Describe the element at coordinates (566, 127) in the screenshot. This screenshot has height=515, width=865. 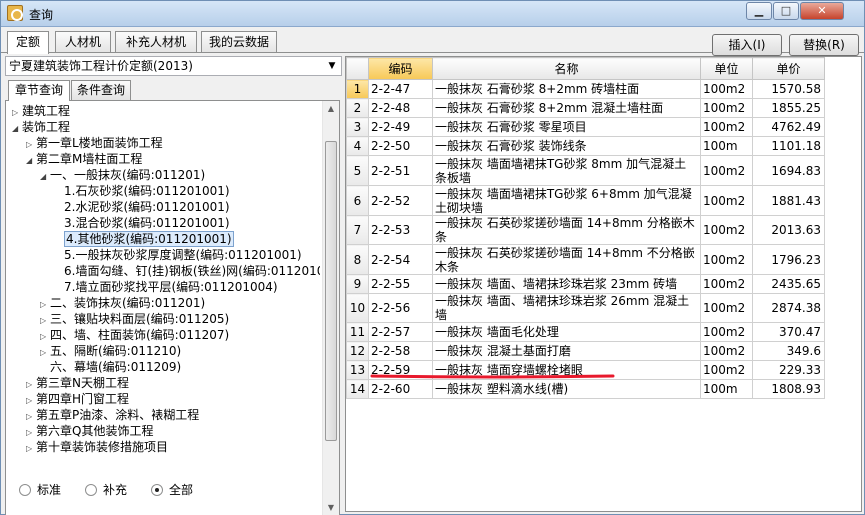
I see `cell-name: 一般抹灰 石膏砂浆 零星项目` at that location.